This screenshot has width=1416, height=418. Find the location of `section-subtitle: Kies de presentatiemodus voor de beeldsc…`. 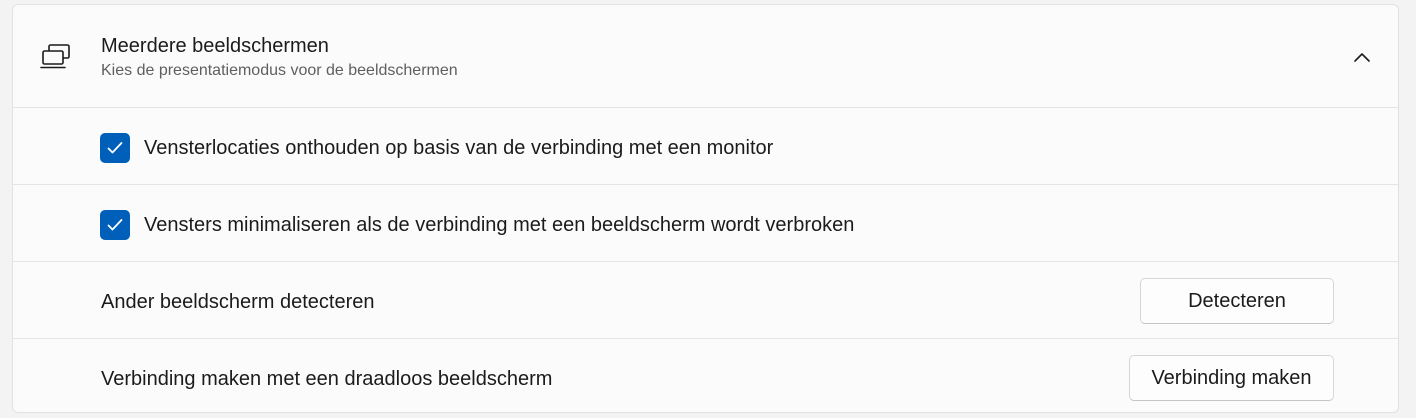

section-subtitle: Kies de presentatiemodus voor de beeldsc… is located at coordinates (279, 70).